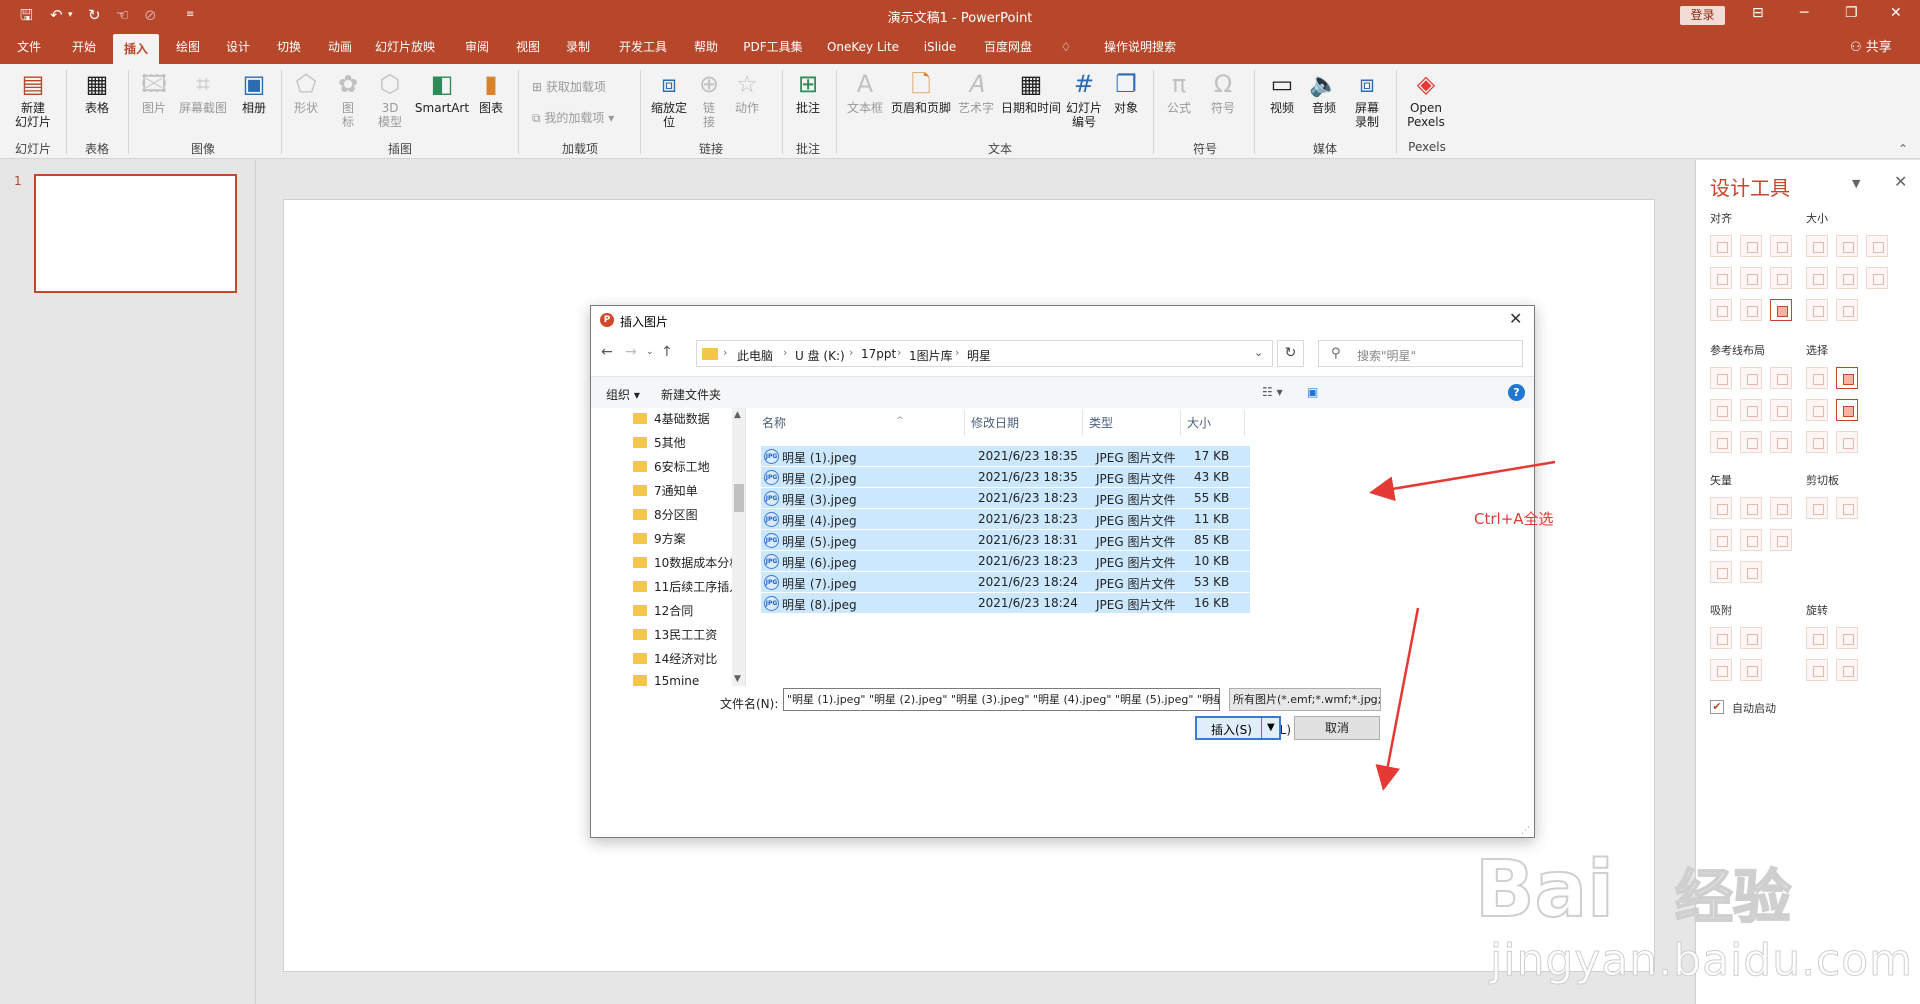 The width and height of the screenshot is (1920, 1004). Describe the element at coordinates (203, 92) in the screenshot. I see `screenshot-button: ⌗ 屏幕截图` at that location.